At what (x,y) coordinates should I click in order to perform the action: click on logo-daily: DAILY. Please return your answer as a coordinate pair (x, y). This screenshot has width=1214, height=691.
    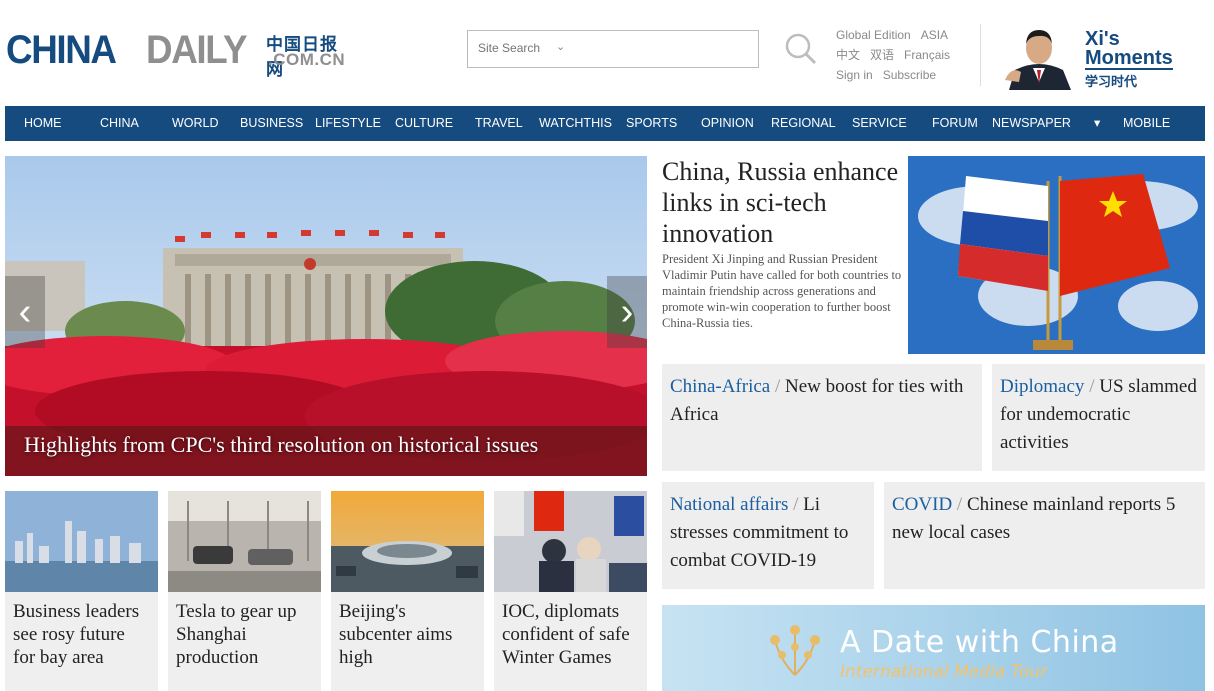
    Looking at the image, I should click on (196, 50).